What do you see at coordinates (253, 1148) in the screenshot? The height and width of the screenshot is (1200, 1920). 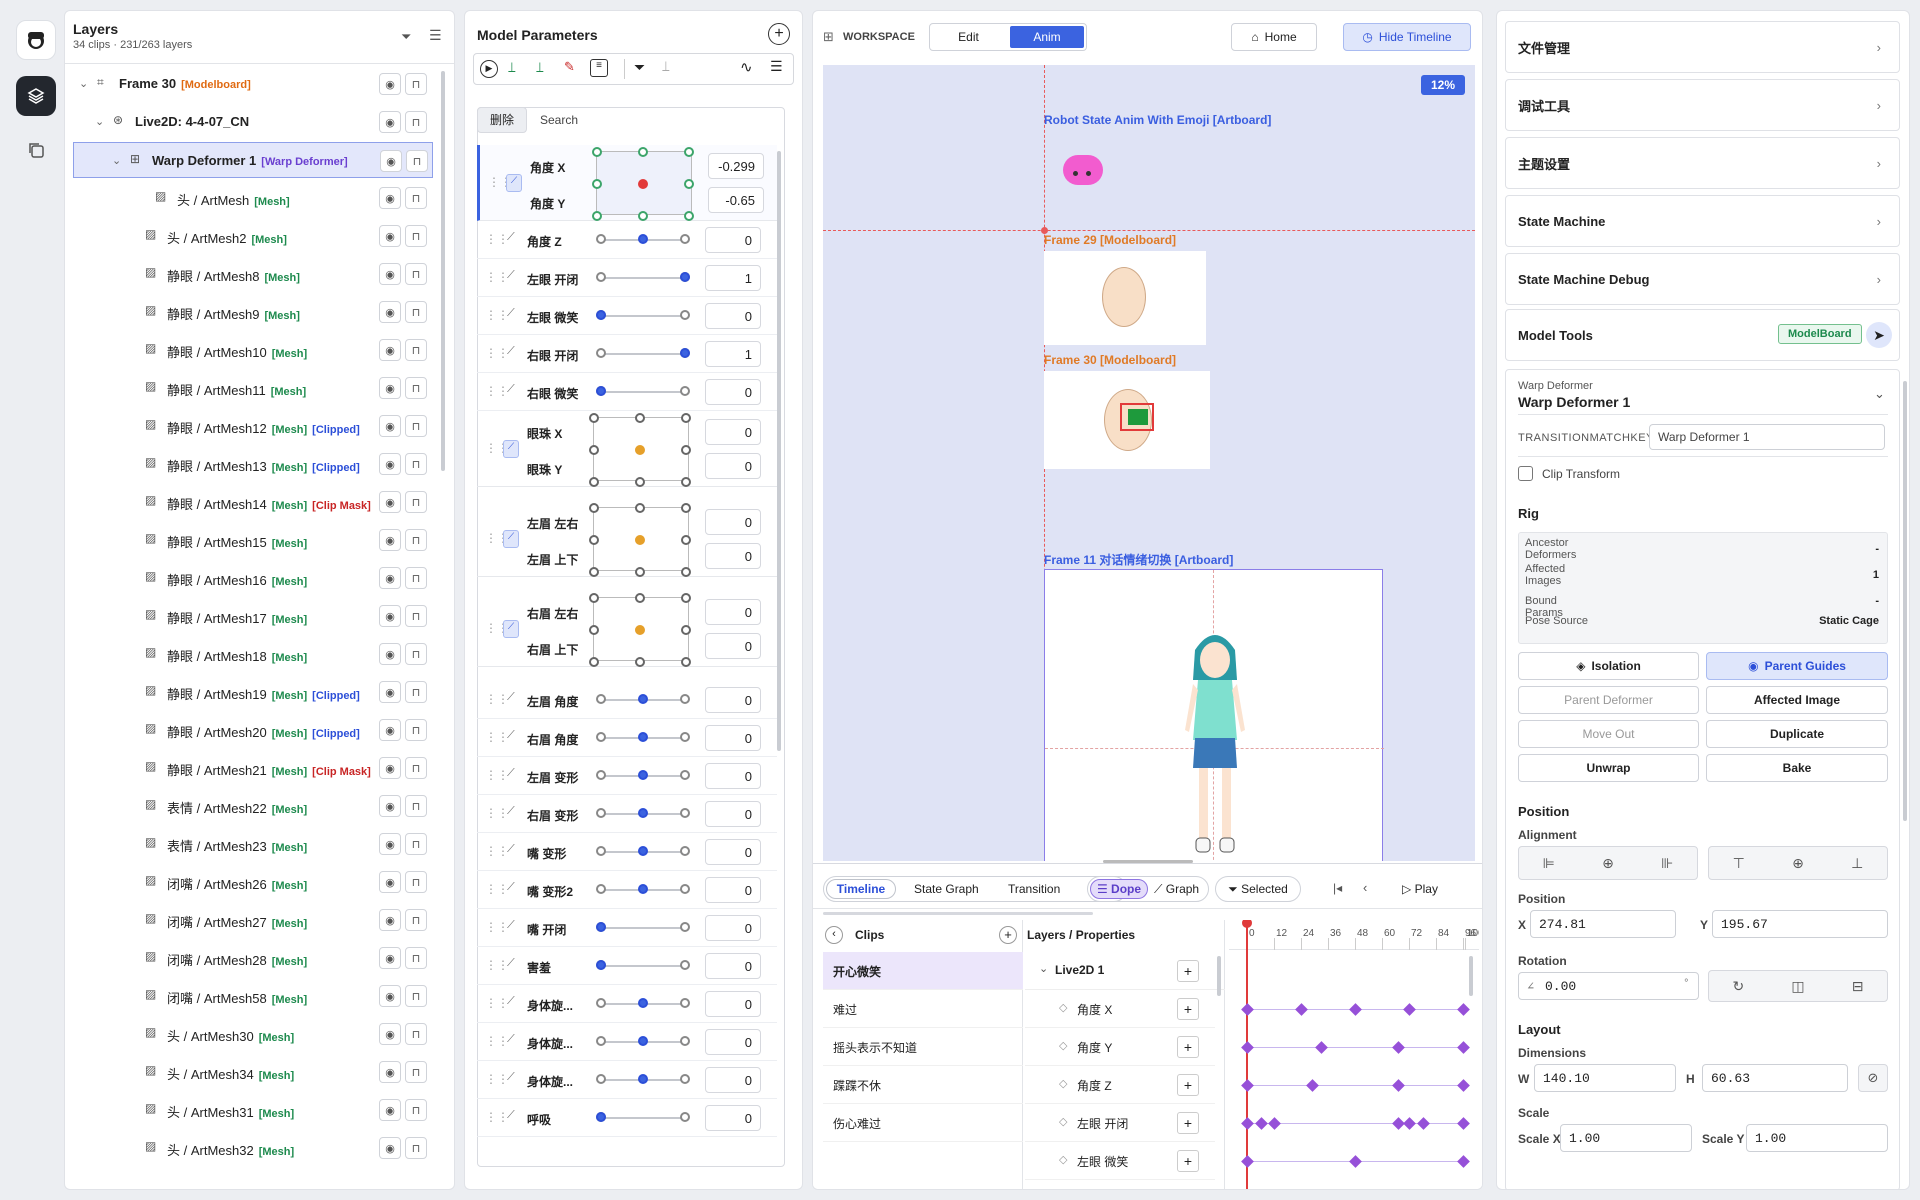 I see `layer-row: ▨ 头 / ArtMesh32 [Mesh] ◉ ⊓` at bounding box center [253, 1148].